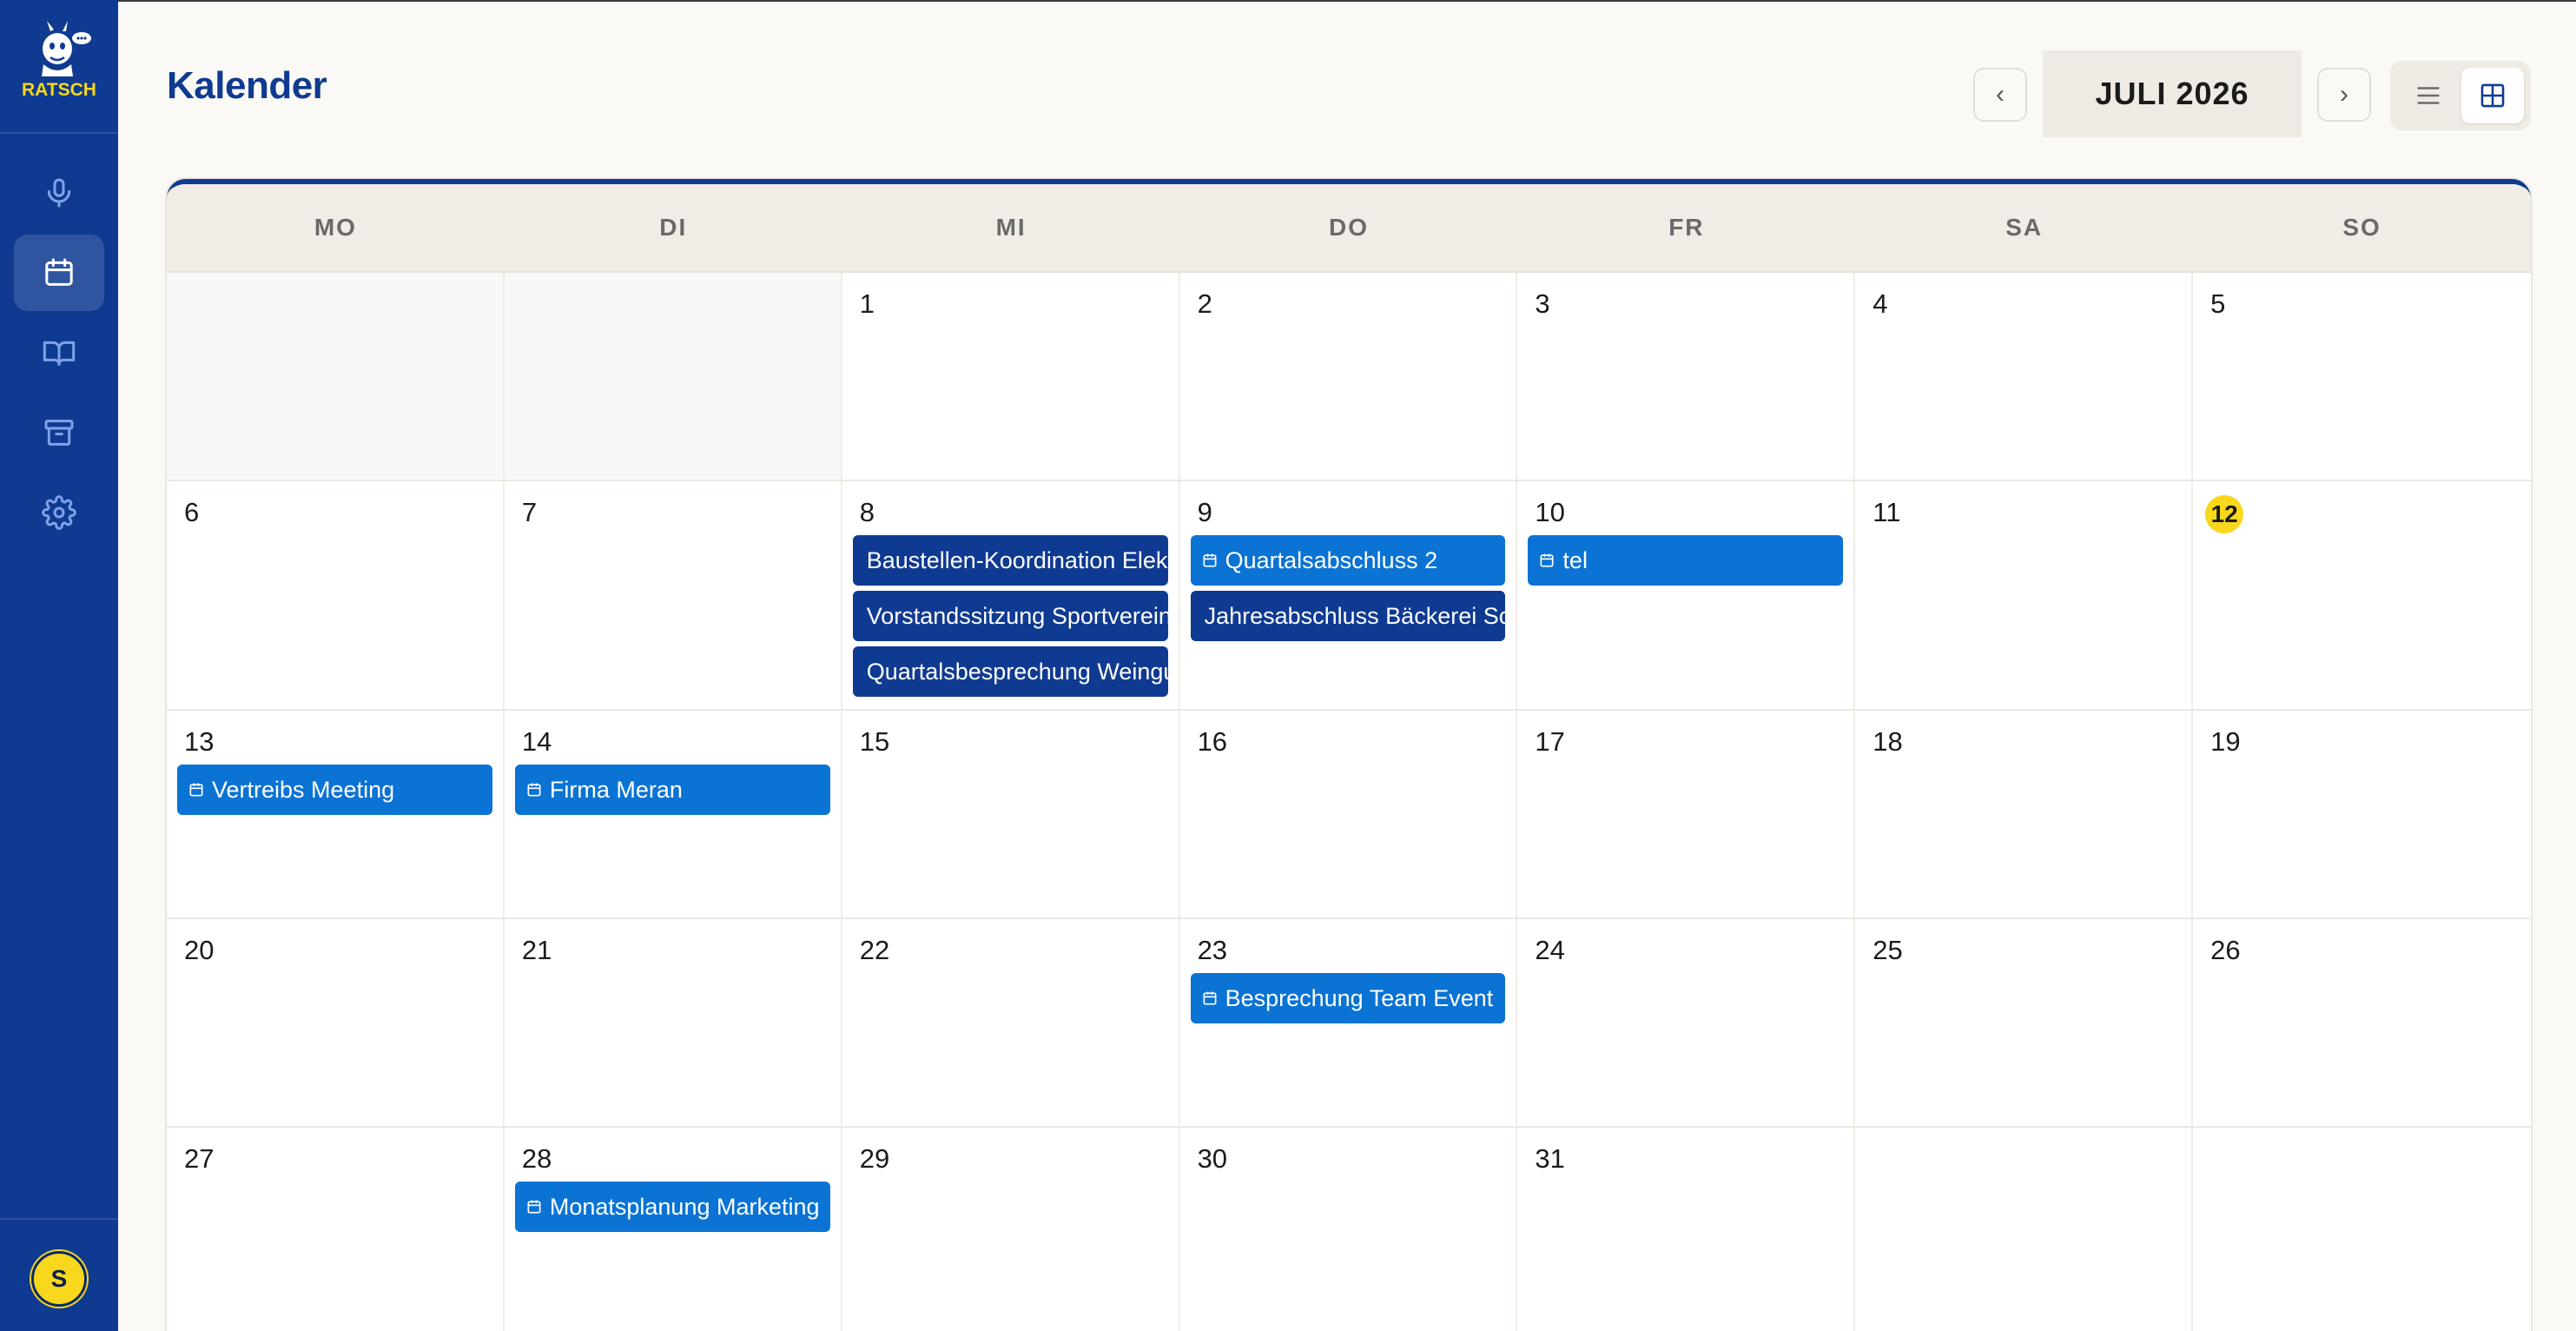 This screenshot has height=1331, width=2576. I want to click on calendar-week-row: 20 21 22 23 Besprechung Team Event 24 25 26, so click(1349, 1023).